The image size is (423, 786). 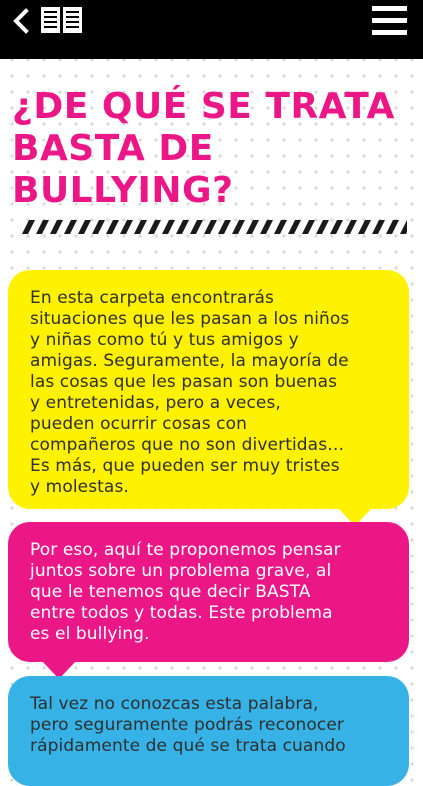 I want to click on chevron-left-icon, so click(x=21, y=21).